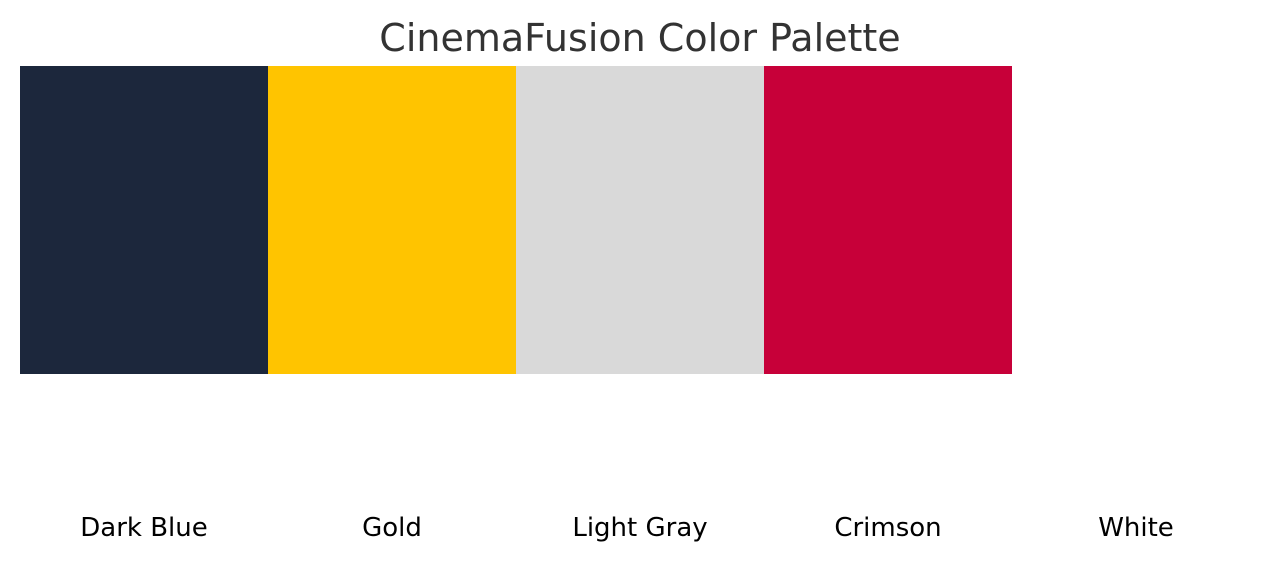 The height and width of the screenshot is (562, 1280). What do you see at coordinates (1136, 528) in the screenshot?
I see `label-white: White` at bounding box center [1136, 528].